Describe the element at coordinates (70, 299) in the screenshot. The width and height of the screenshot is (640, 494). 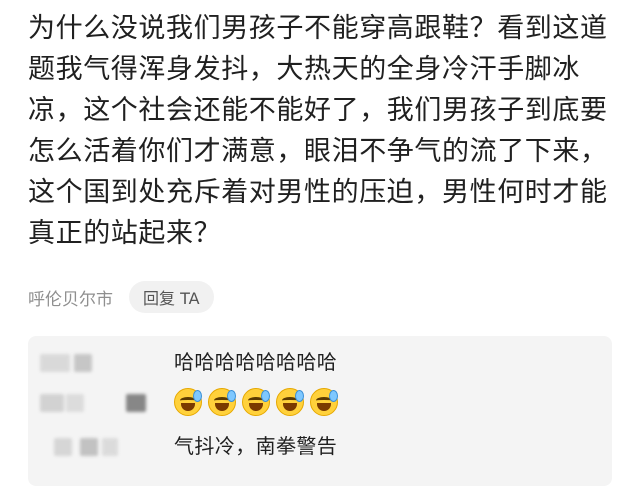
I see `location-label: 呼伦贝尔市` at that location.